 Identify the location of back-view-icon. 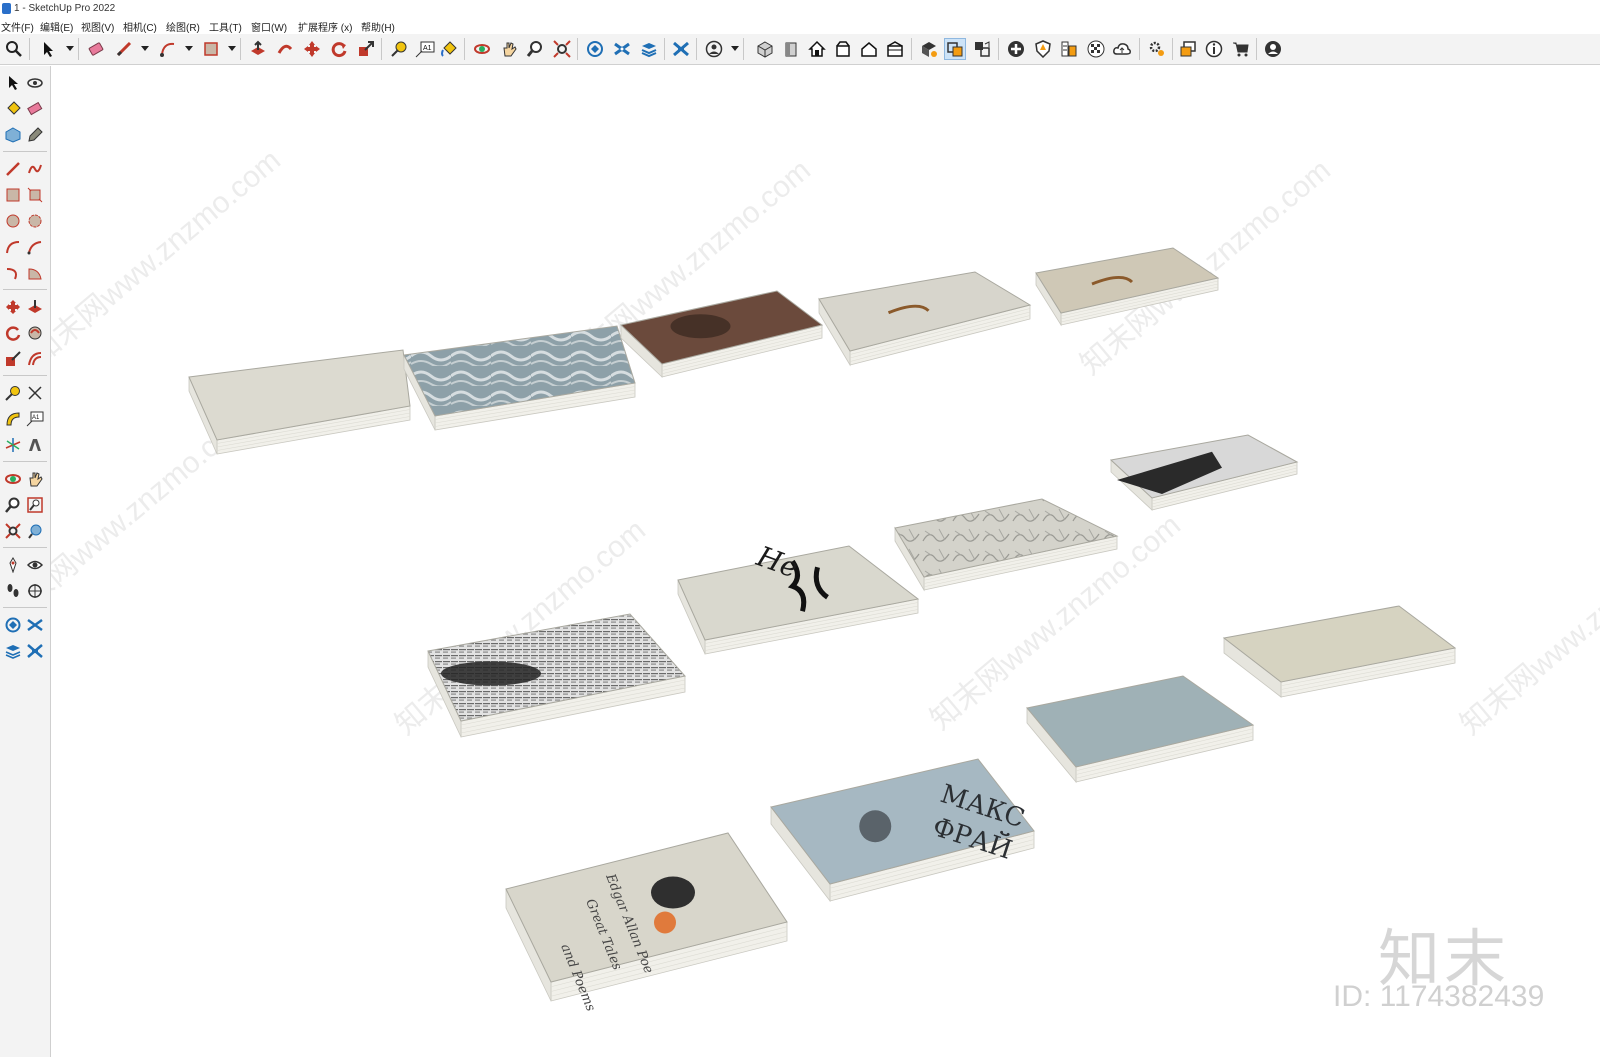
(895, 49).